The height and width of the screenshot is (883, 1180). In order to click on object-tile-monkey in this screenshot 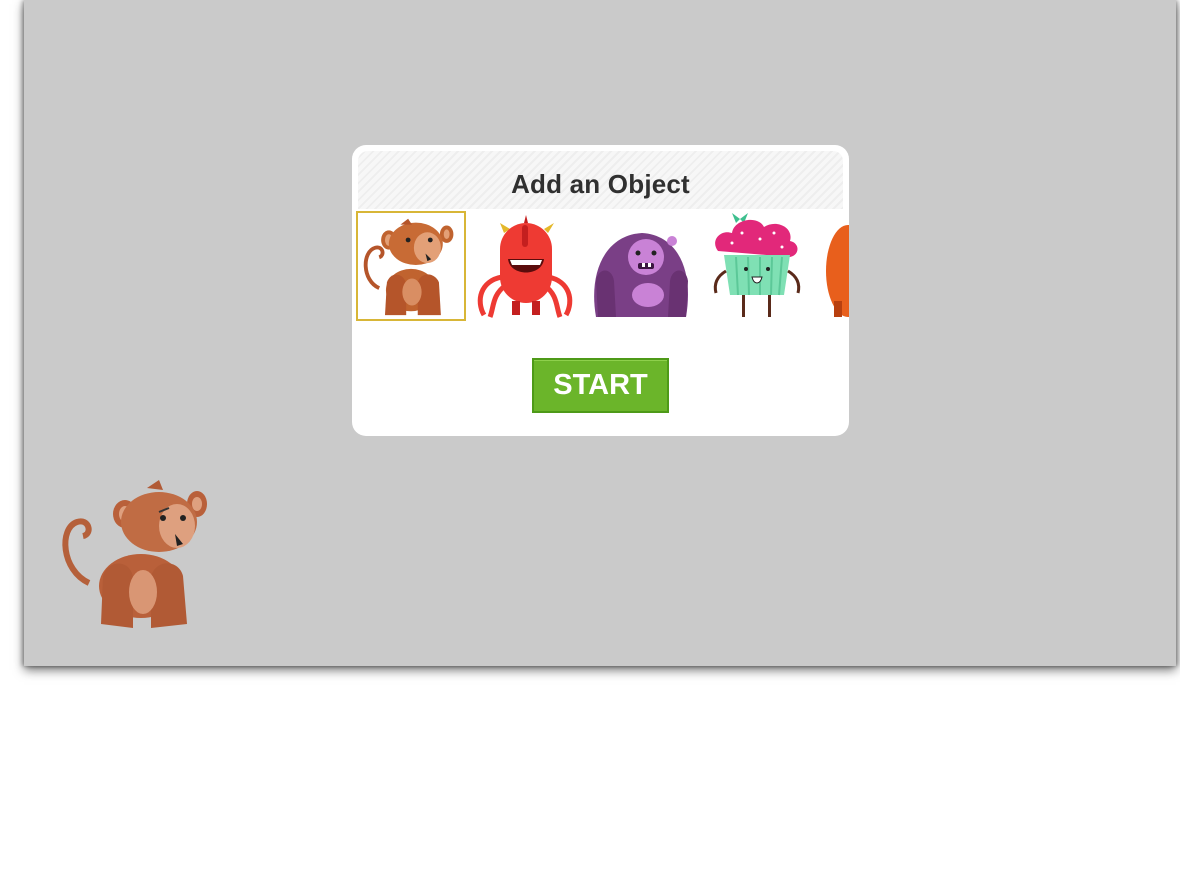, I will do `click(411, 266)`.